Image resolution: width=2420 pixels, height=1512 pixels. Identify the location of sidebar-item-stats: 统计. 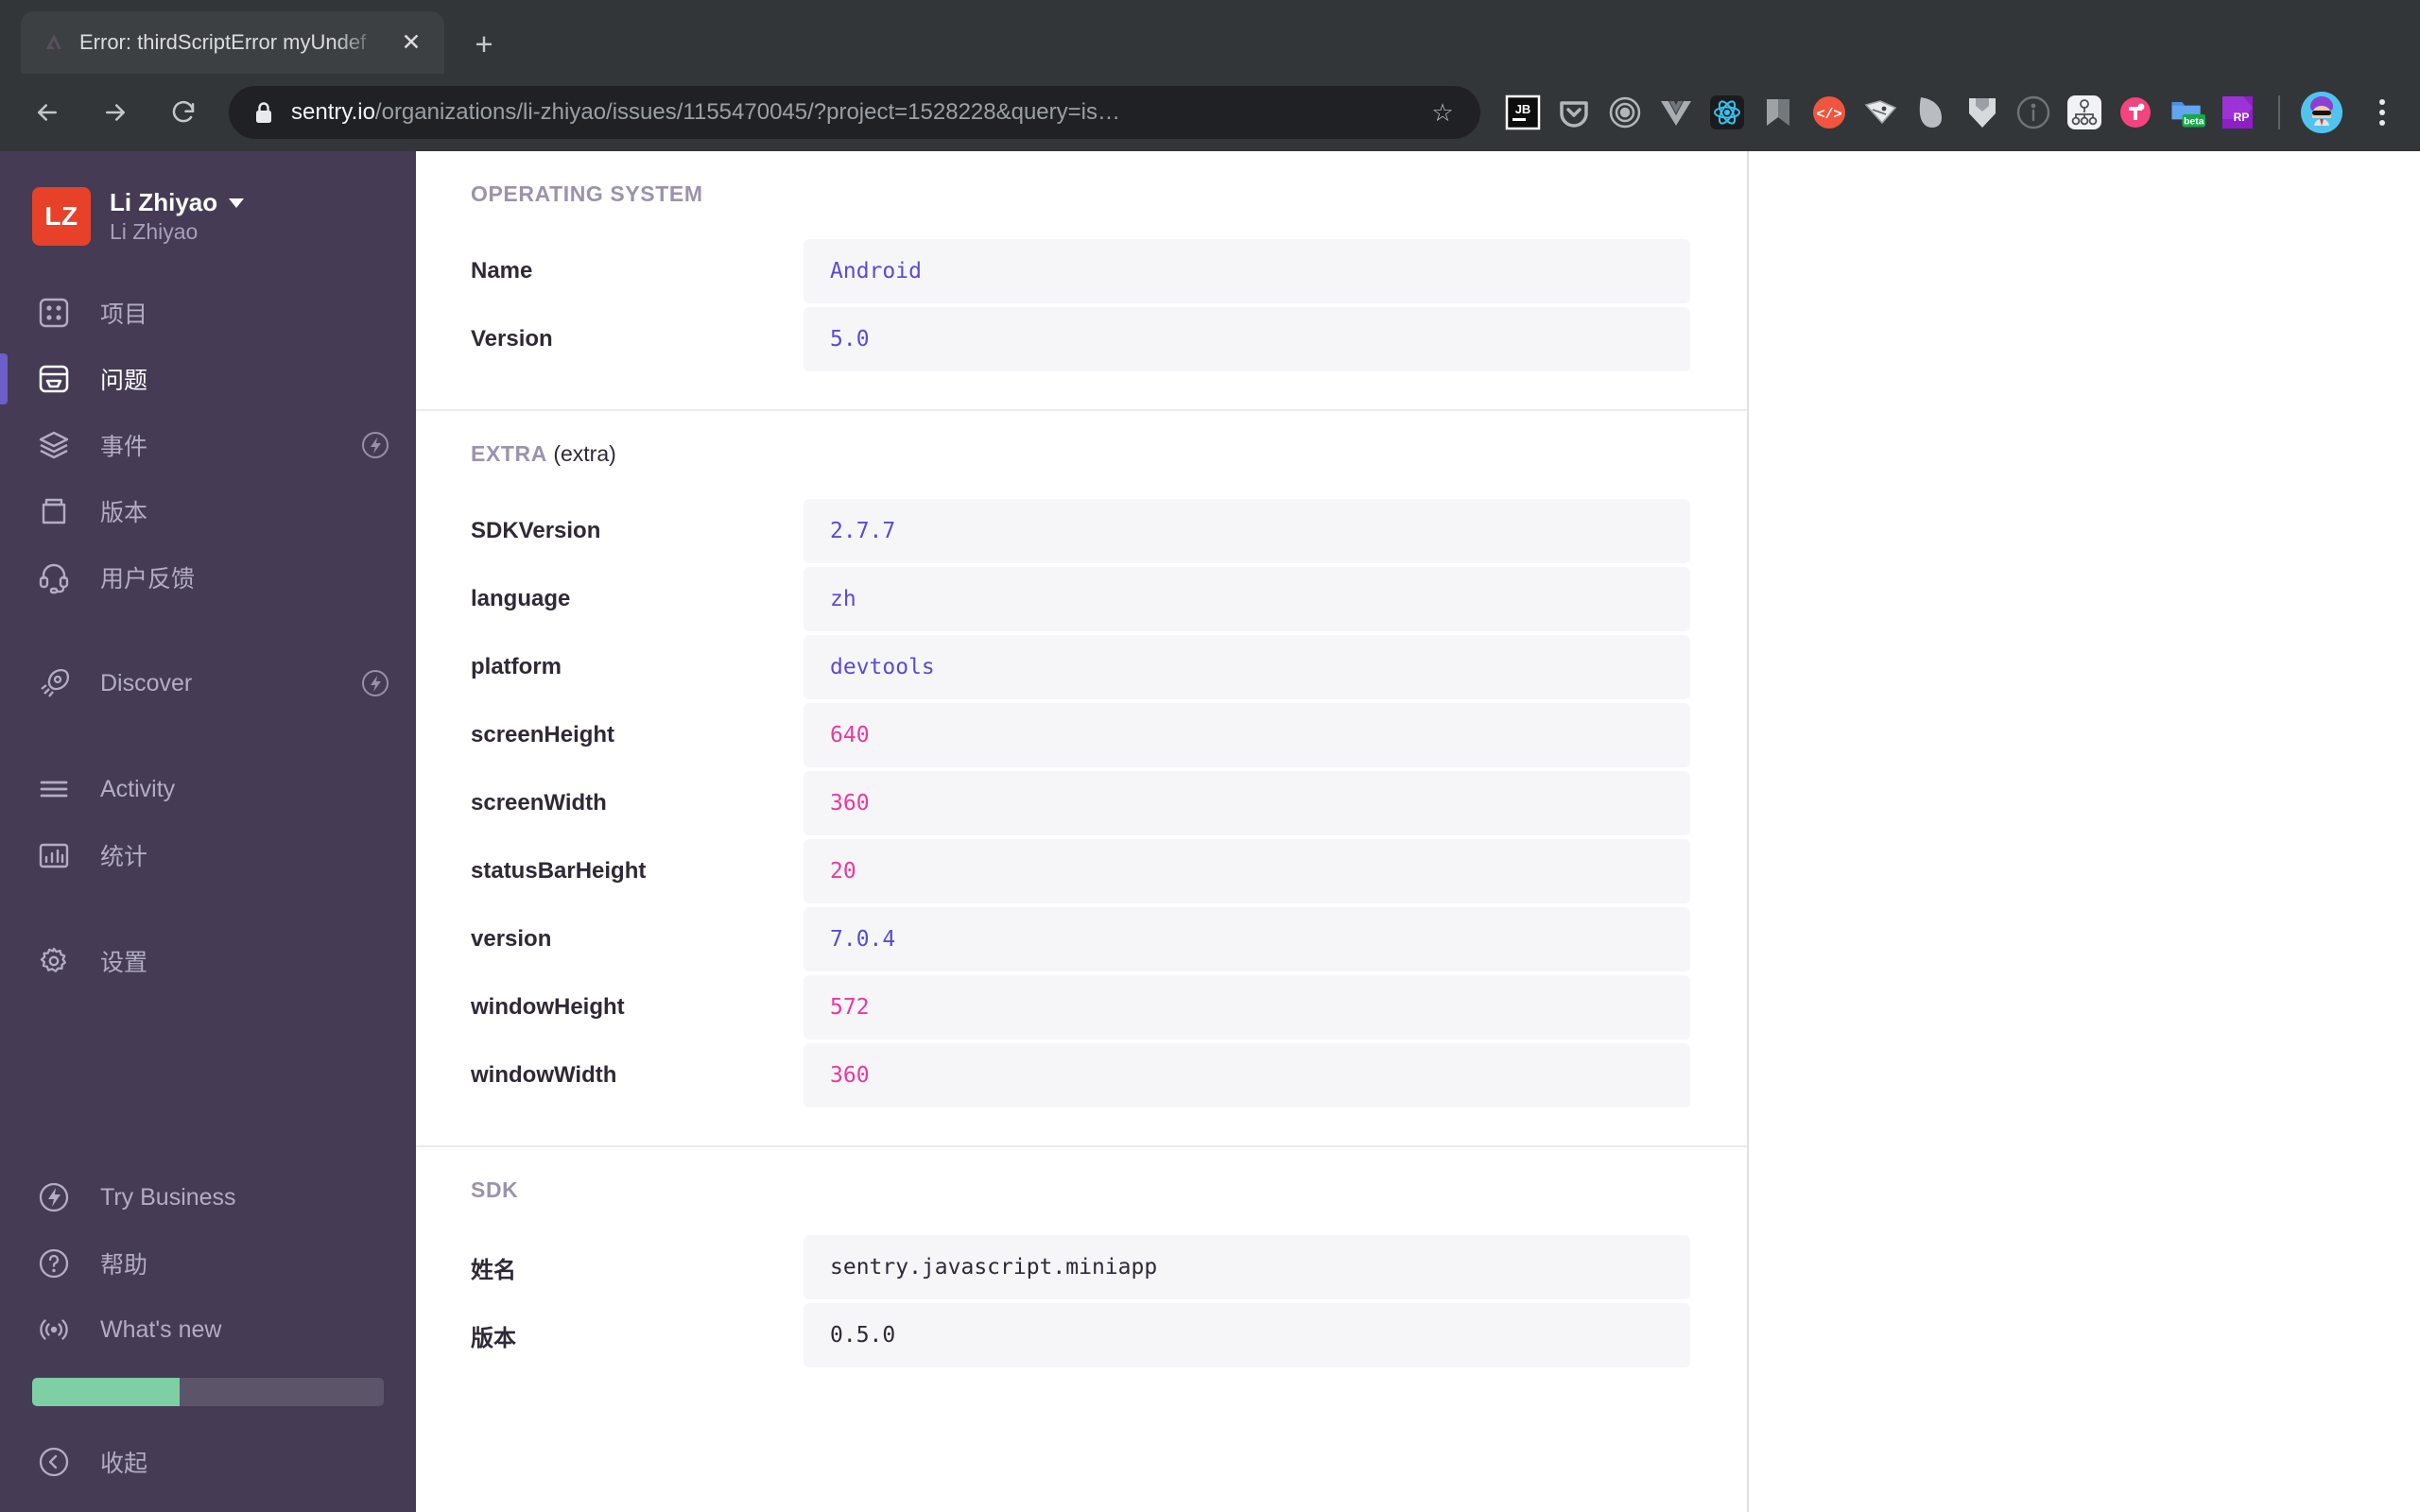
(208, 855).